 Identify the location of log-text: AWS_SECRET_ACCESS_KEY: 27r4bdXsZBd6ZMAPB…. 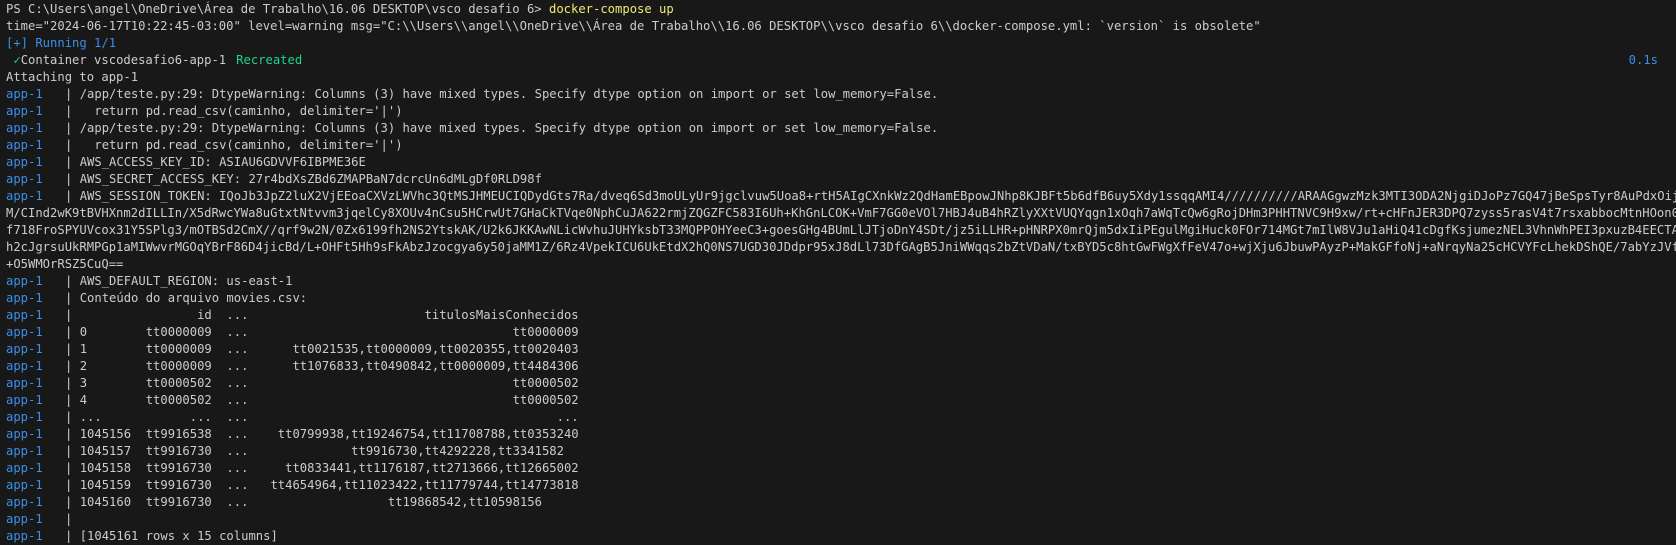
(310, 179).